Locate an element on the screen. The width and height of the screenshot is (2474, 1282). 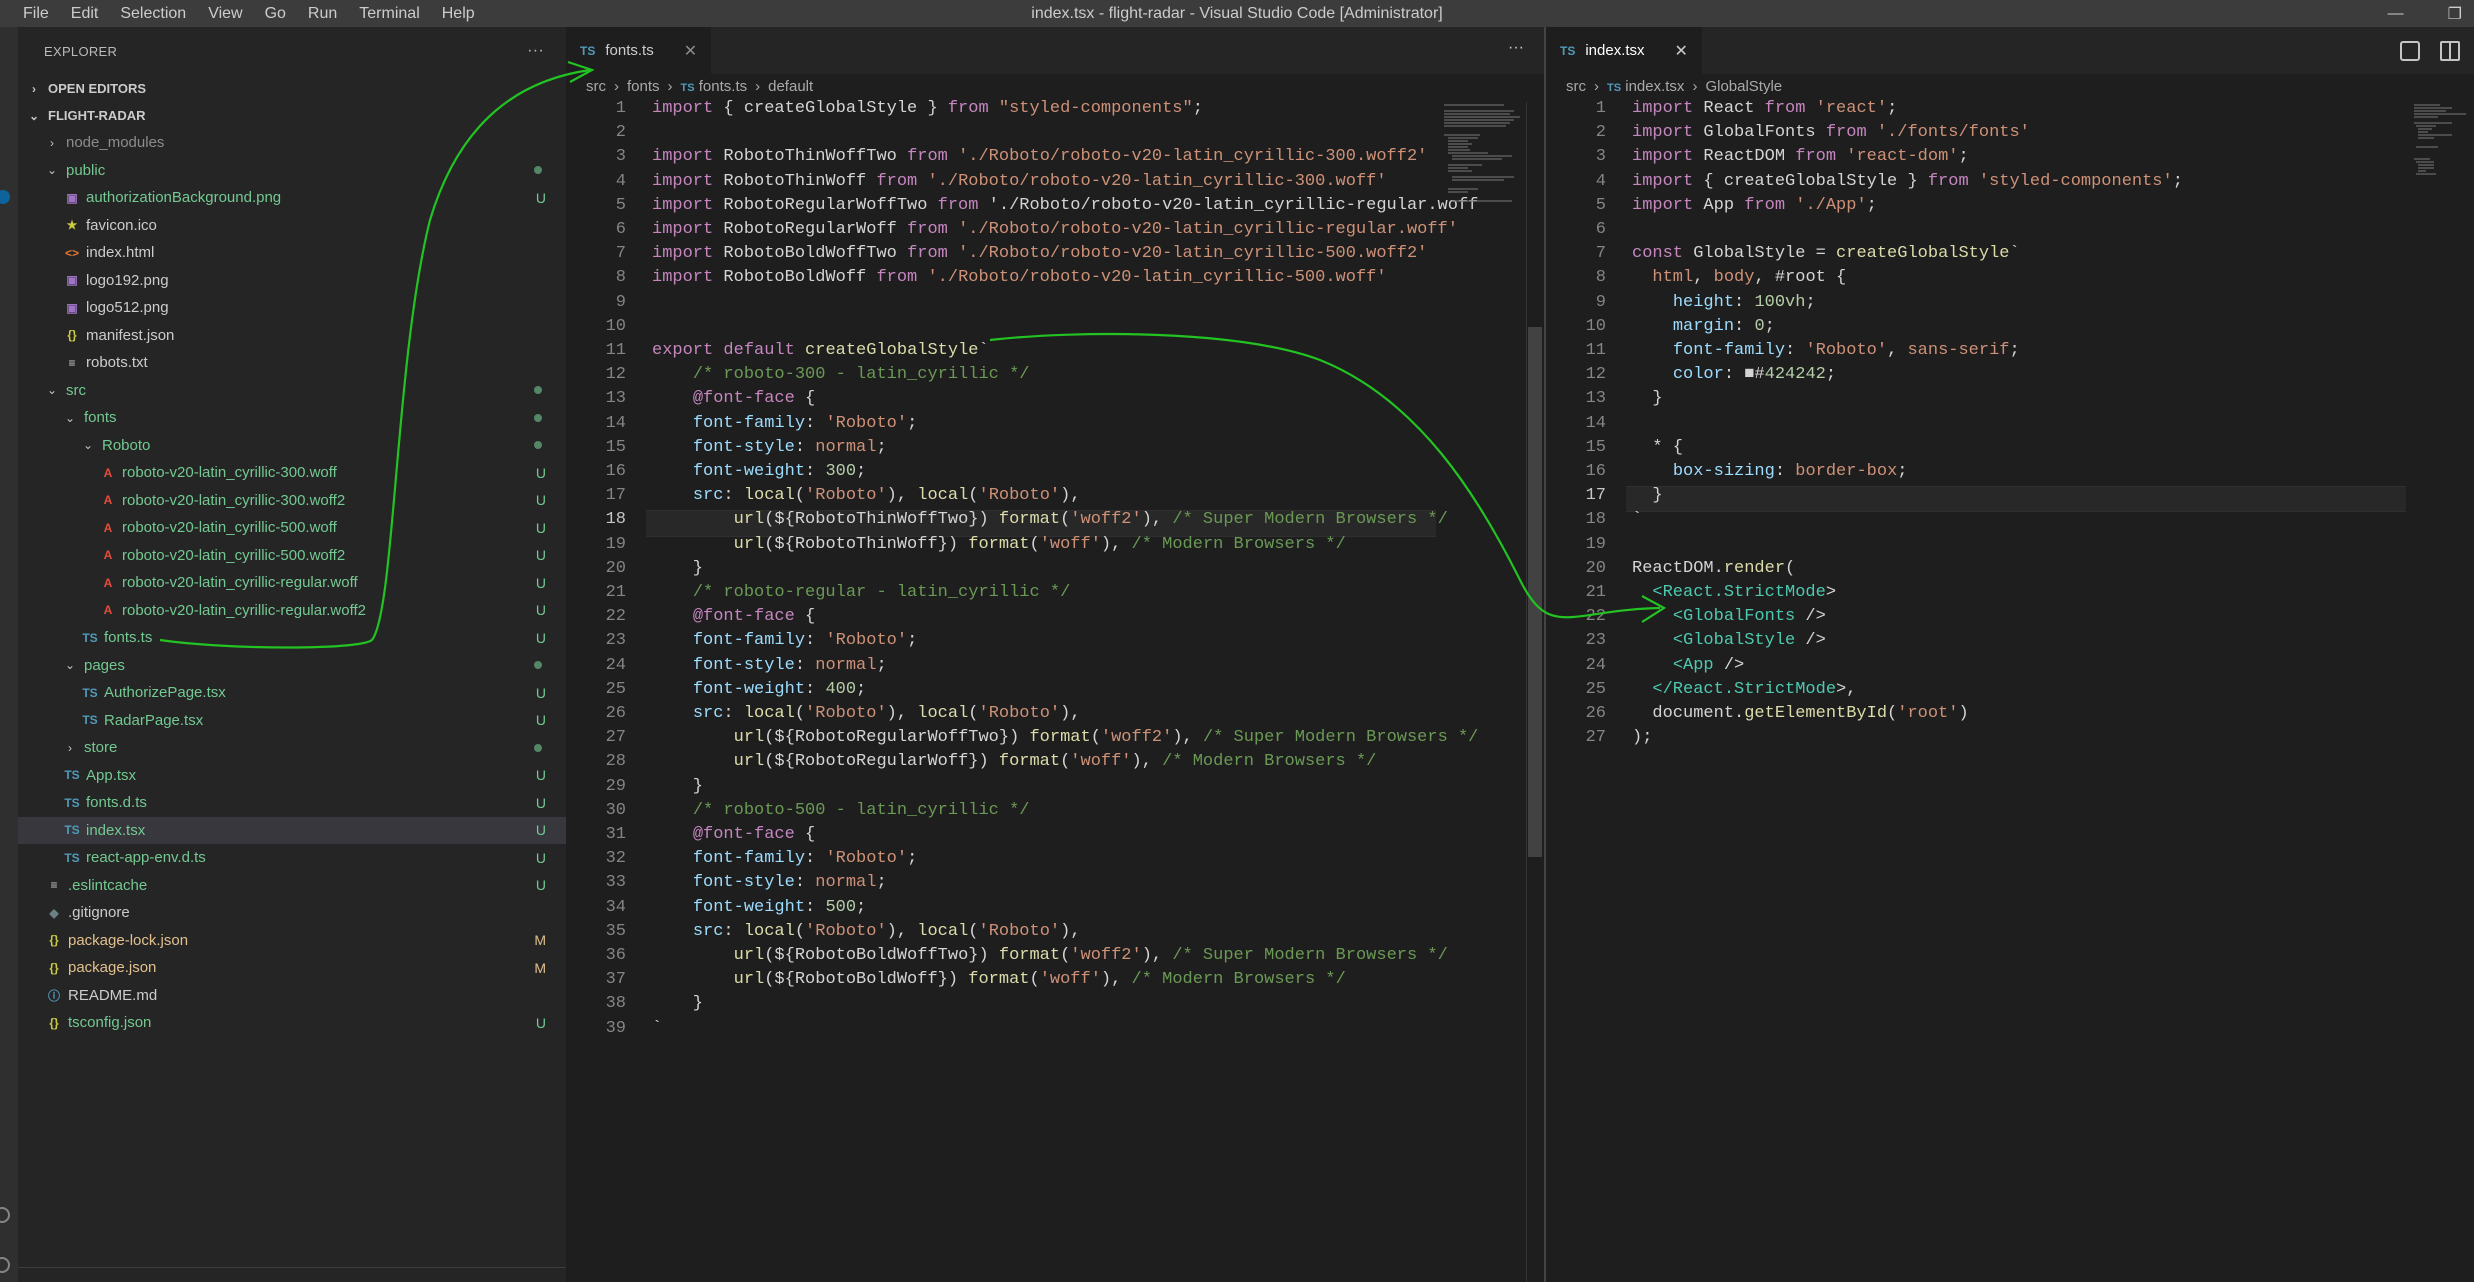
file-logo512-png: ▣ logo512.png is located at coordinates (292, 308).